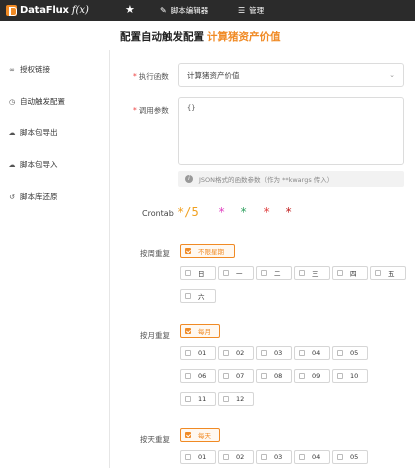 The image size is (415, 468). I want to click on month-option: 12, so click(236, 399).